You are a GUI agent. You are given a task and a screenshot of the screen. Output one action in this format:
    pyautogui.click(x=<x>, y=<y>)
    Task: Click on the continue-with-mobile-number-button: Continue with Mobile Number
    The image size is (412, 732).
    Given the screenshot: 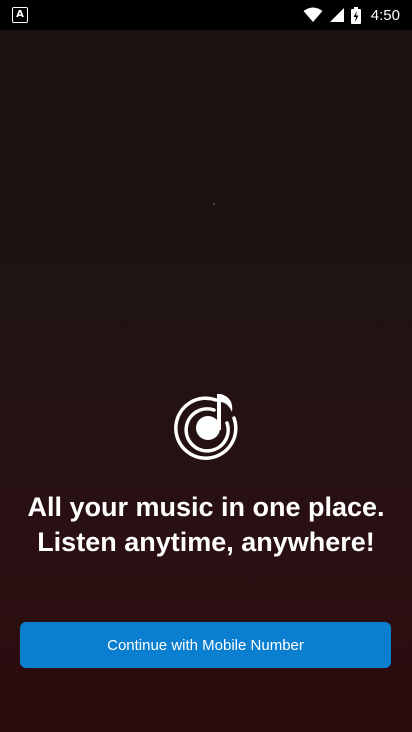 What is the action you would take?
    pyautogui.click(x=205, y=645)
    